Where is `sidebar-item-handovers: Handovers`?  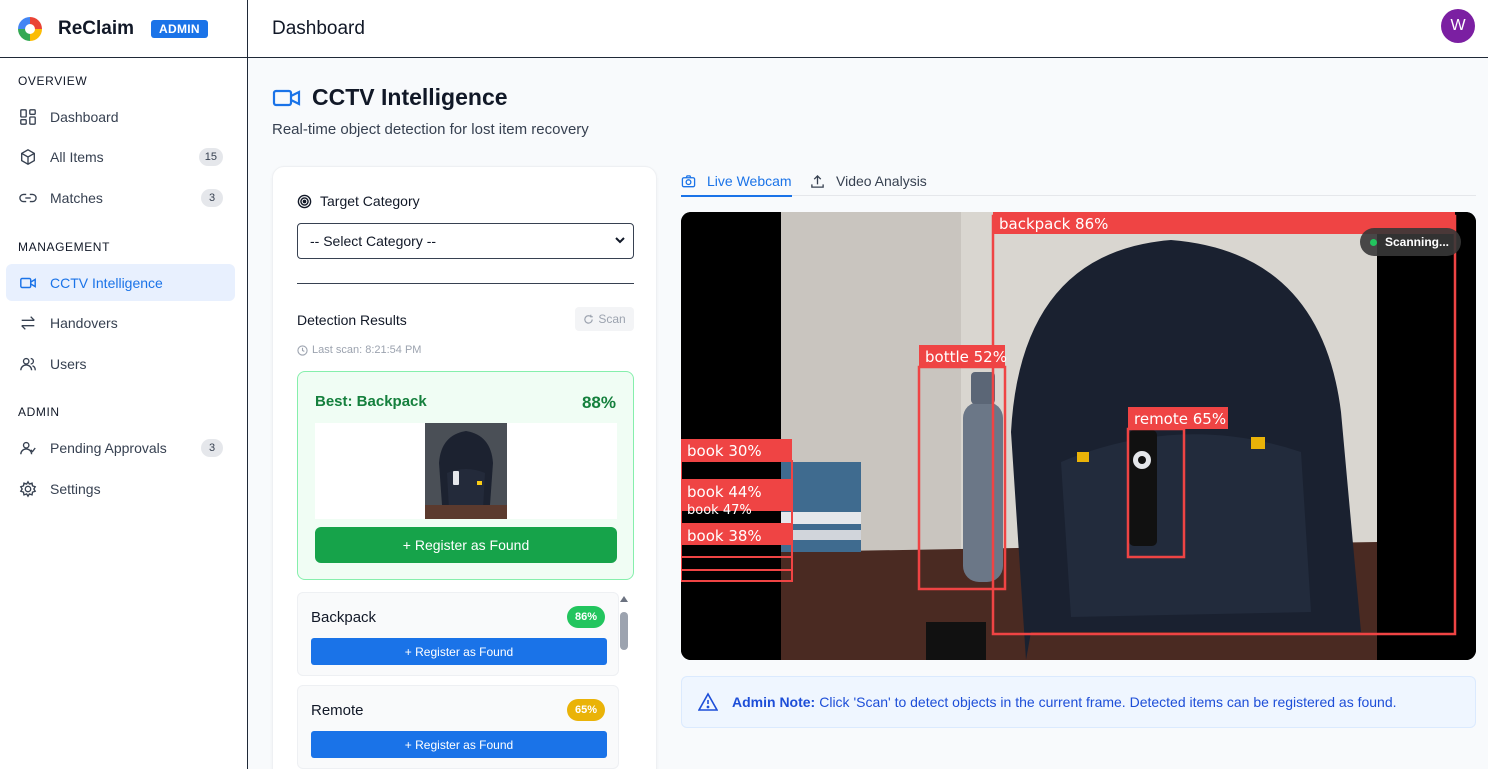 sidebar-item-handovers: Handovers is located at coordinates (120, 322).